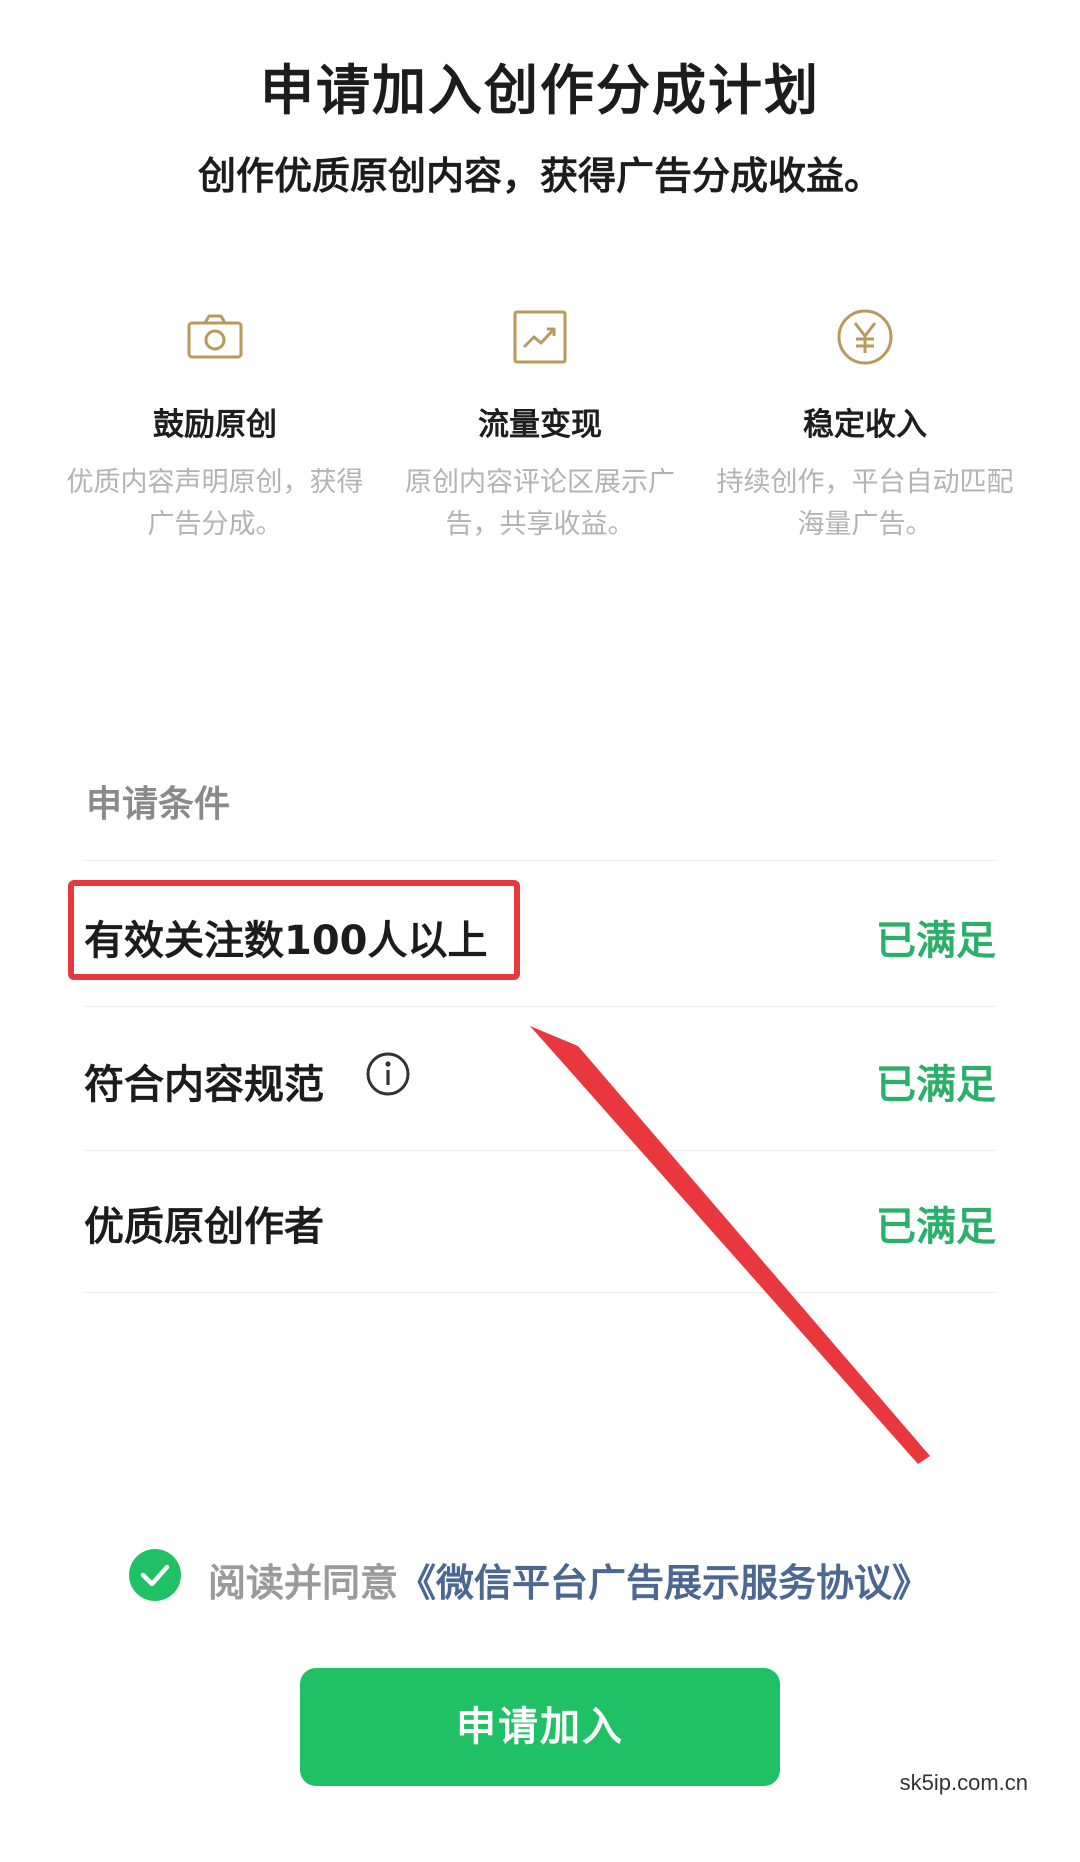  I want to click on checkbox-checked-icon, so click(155, 1575).